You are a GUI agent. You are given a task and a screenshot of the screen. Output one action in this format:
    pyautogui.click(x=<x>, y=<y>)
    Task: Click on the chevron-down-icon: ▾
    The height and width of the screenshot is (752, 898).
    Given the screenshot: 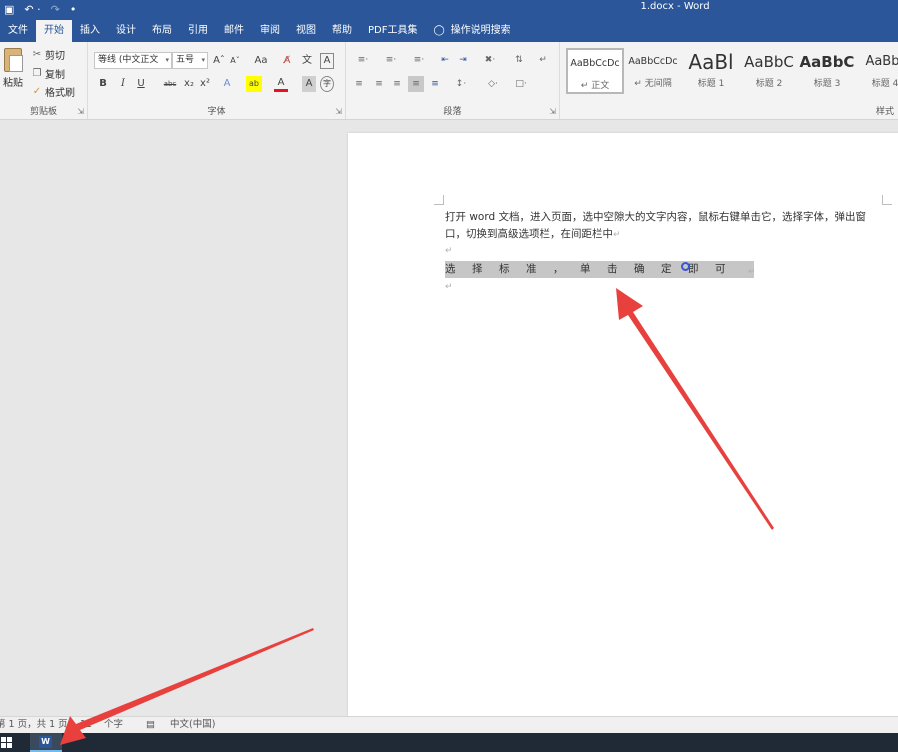 What is the action you would take?
    pyautogui.click(x=167, y=60)
    